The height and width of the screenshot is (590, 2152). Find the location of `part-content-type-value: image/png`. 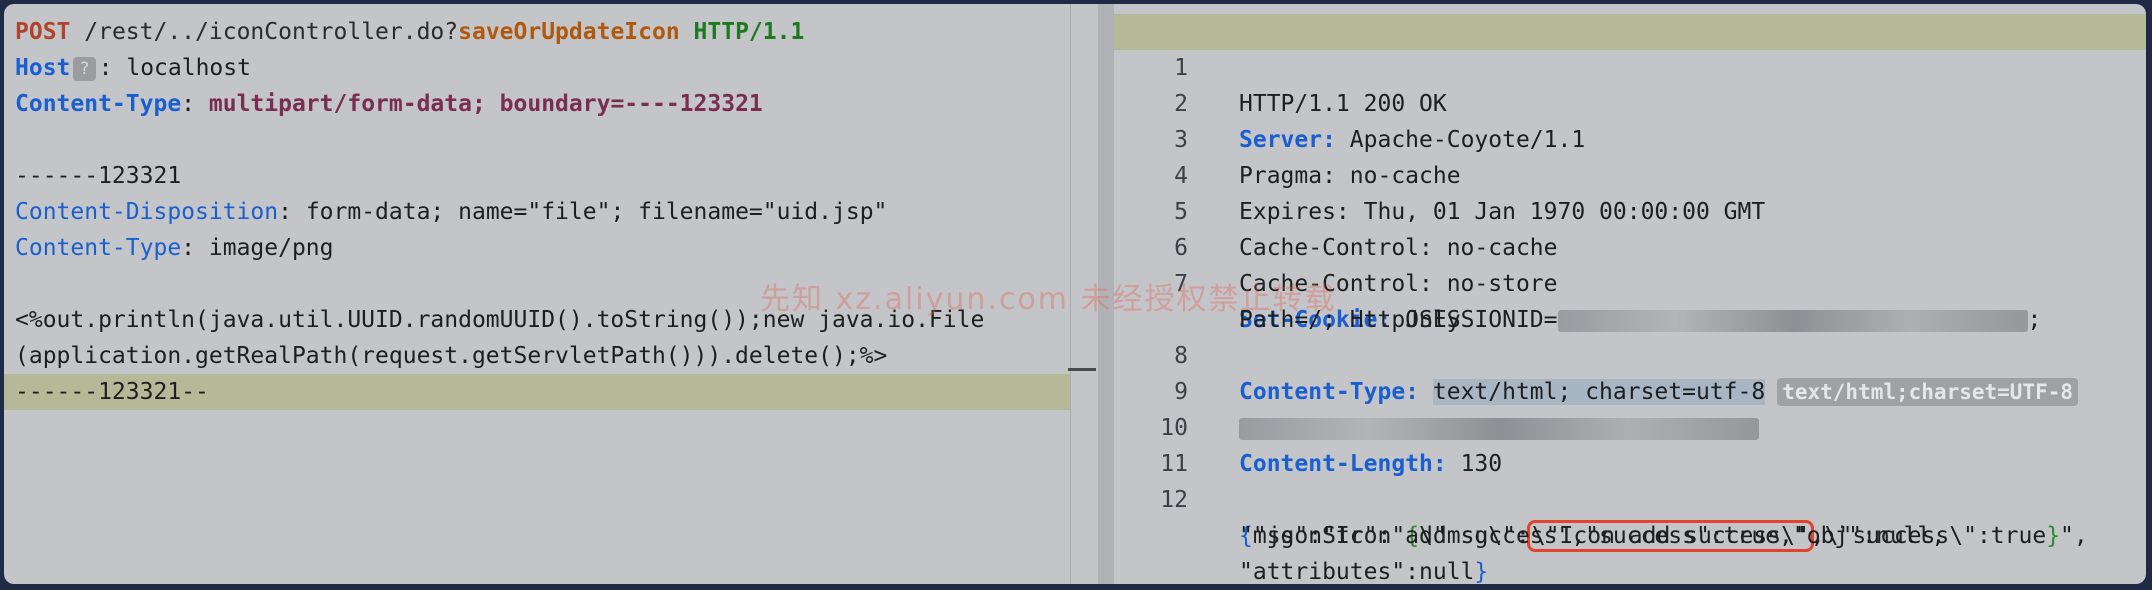

part-content-type-value: image/png is located at coordinates (271, 248).